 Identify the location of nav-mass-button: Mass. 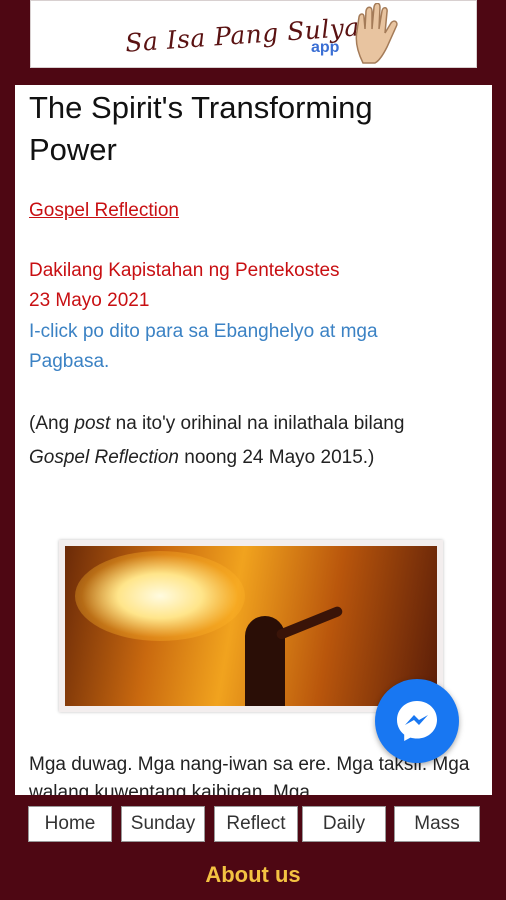
(437, 824).